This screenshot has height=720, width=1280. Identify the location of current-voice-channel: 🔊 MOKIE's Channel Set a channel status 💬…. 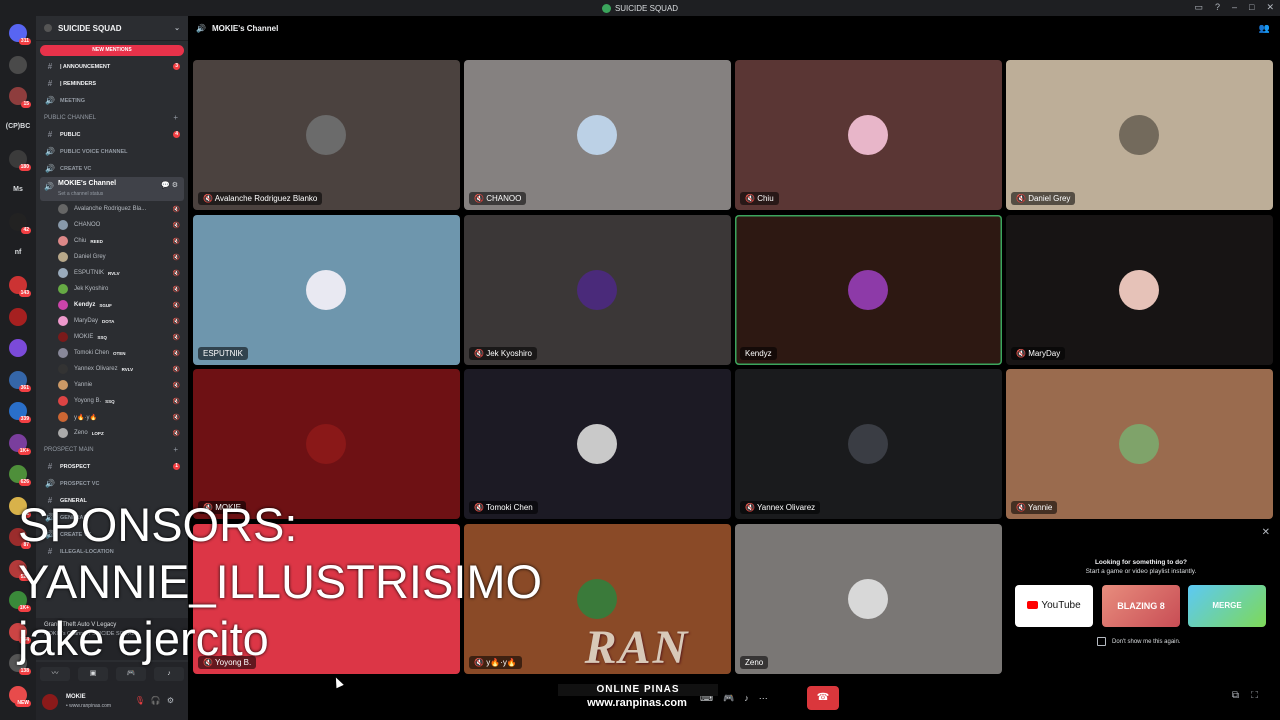
(112, 189).